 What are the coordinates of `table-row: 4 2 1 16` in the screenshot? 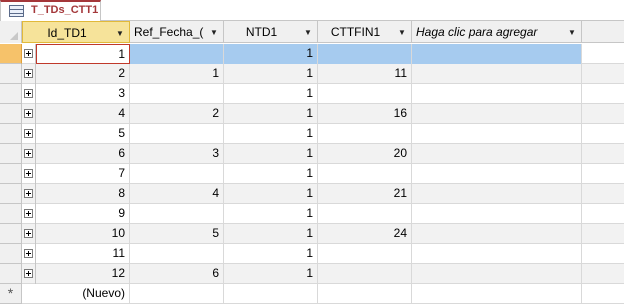 It's located at (312, 114).